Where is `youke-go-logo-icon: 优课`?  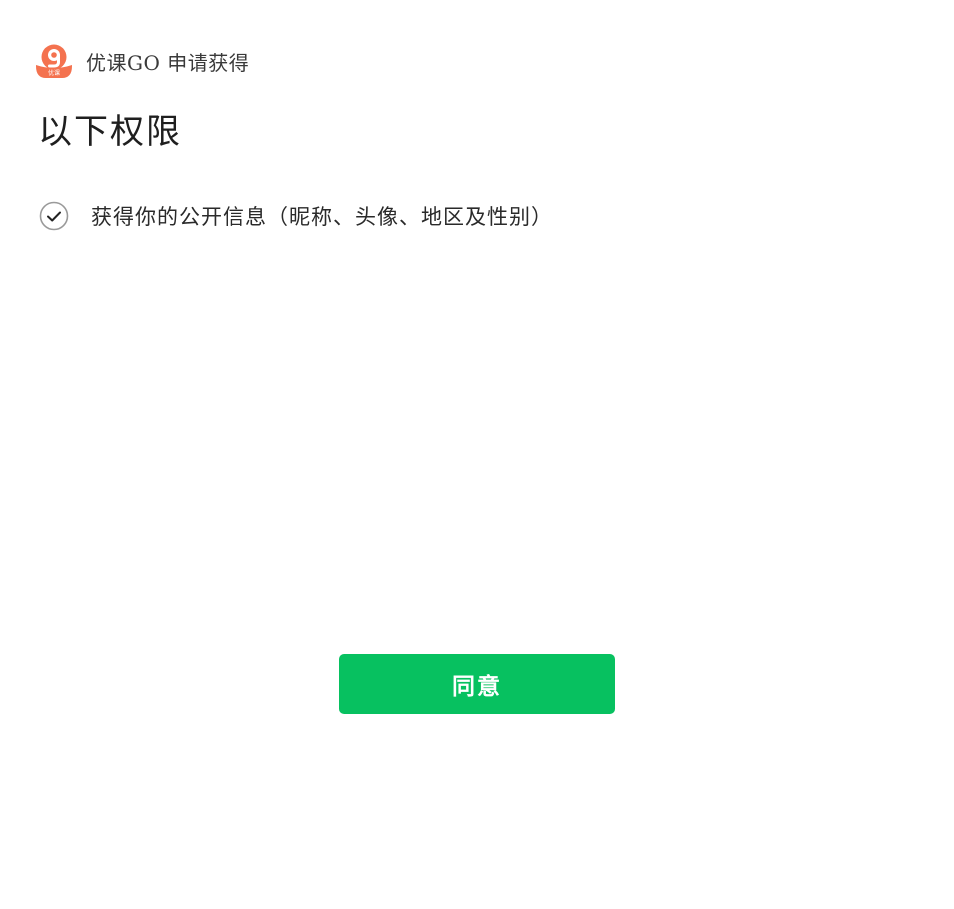
youke-go-logo-icon: 优课 is located at coordinates (54, 61).